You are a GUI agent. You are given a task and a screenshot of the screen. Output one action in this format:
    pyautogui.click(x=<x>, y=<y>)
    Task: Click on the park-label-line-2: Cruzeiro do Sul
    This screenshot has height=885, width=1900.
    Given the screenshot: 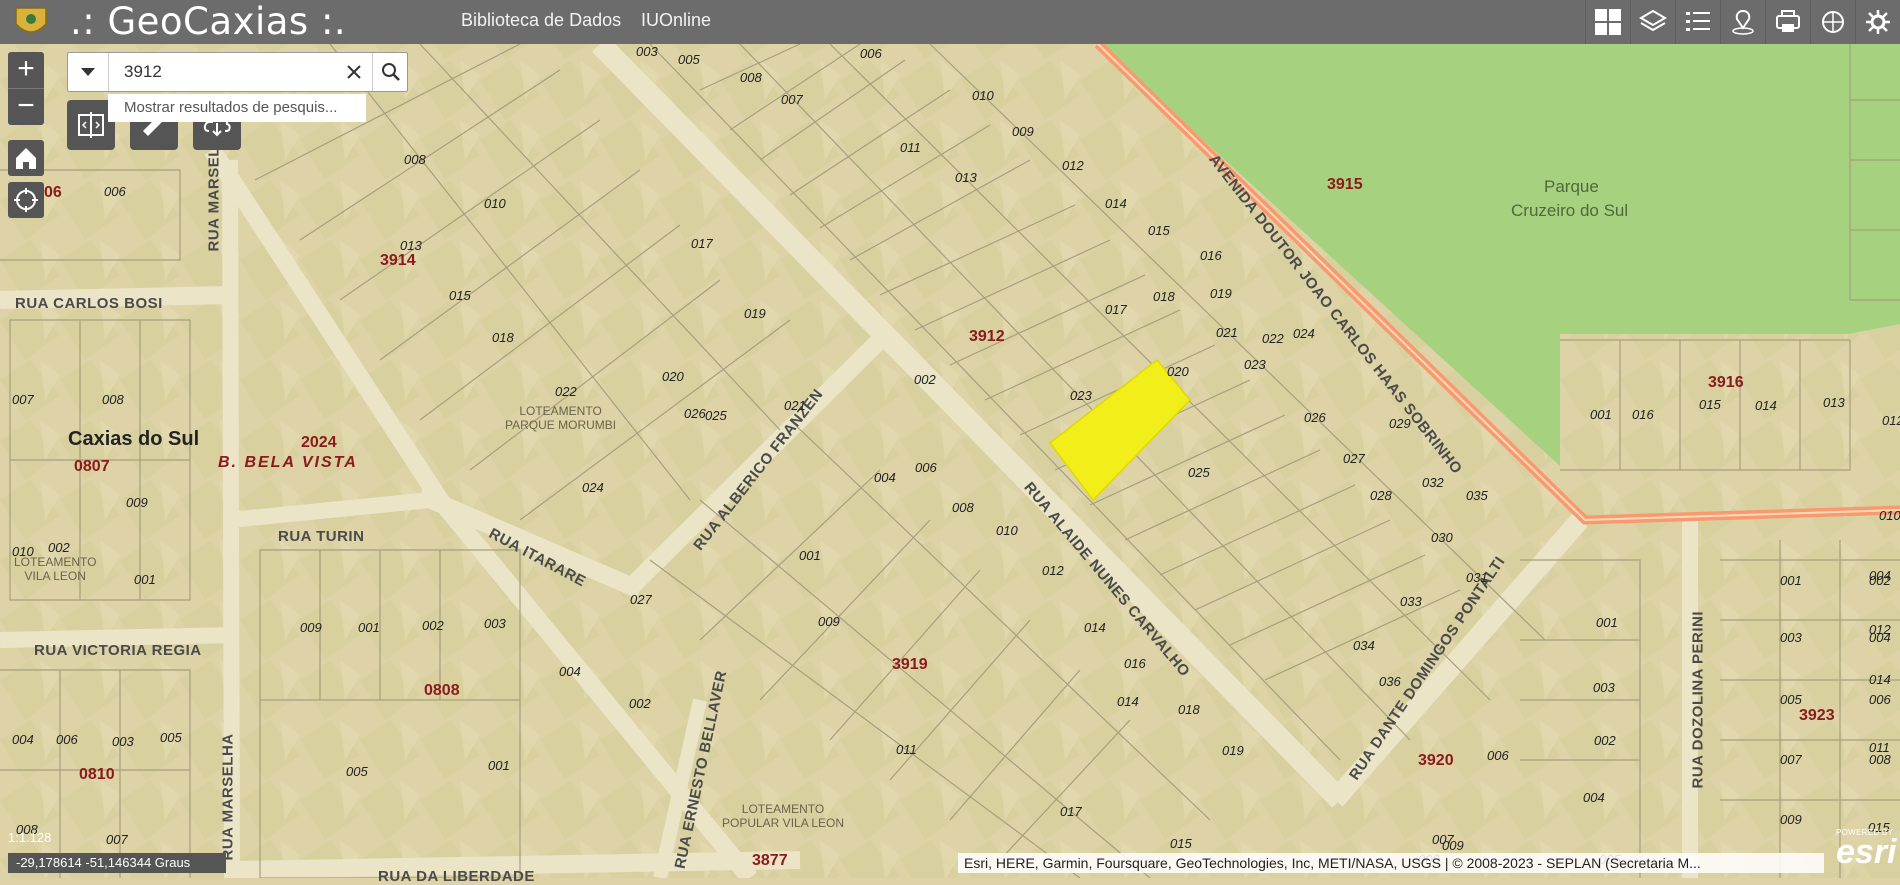 What is the action you would take?
    pyautogui.click(x=1570, y=210)
    